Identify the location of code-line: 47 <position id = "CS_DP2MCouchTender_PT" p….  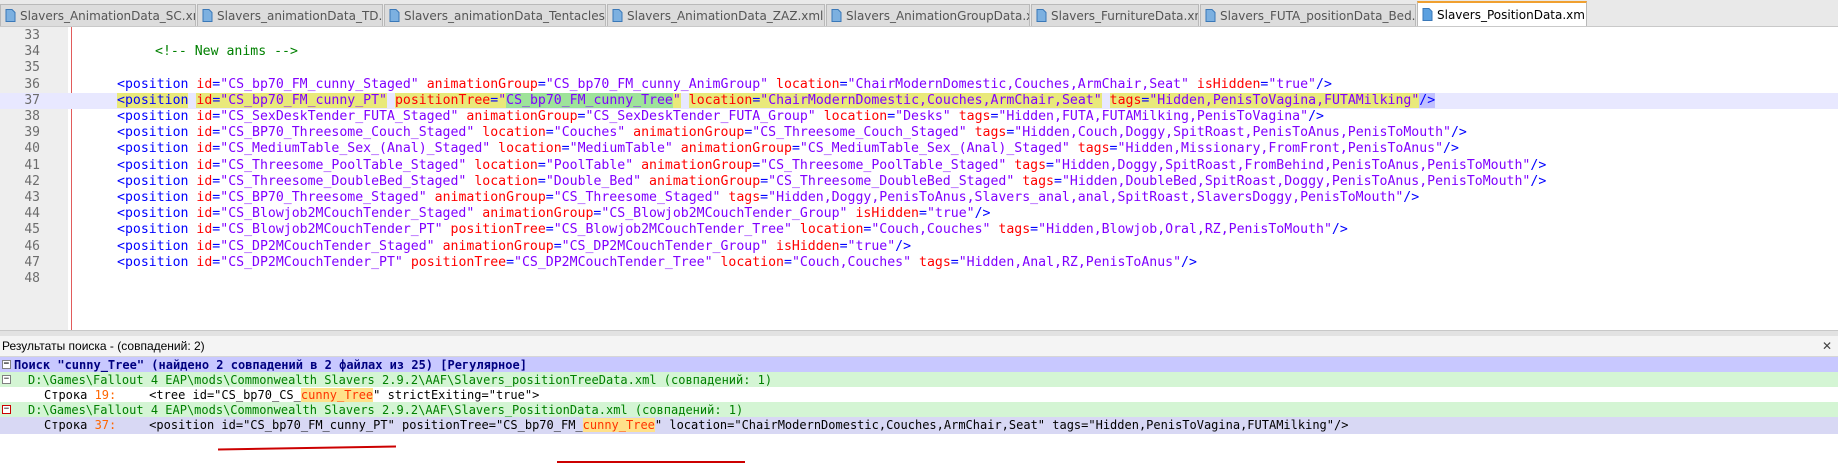
(919, 263).